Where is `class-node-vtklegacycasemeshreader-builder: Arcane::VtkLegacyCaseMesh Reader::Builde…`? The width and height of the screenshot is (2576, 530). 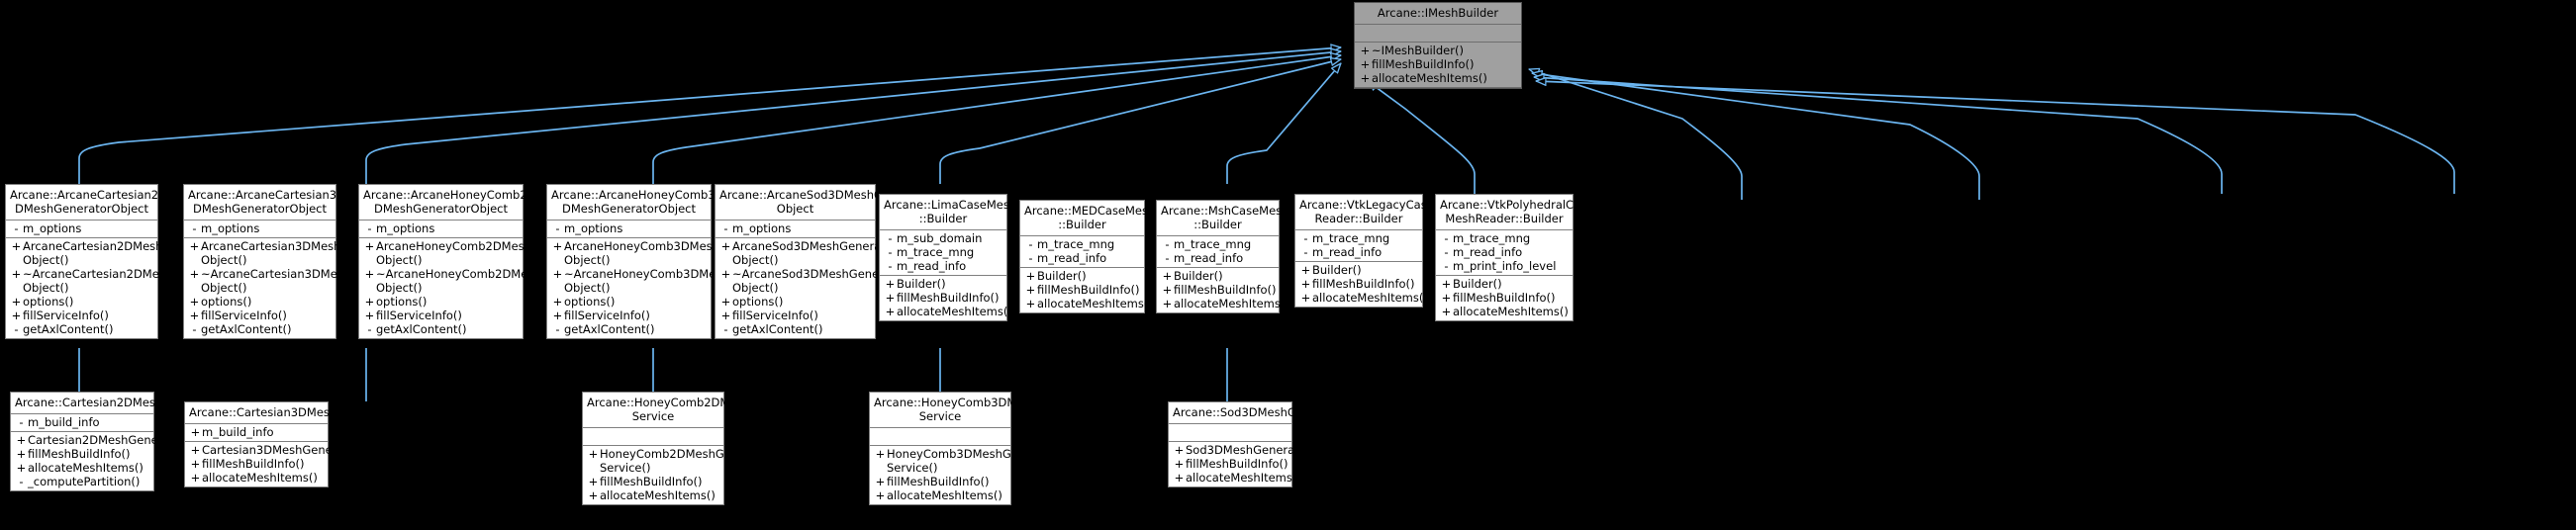
class-node-vtklegacycasemeshreader-builder: Arcane::VtkLegacyCaseMesh Reader::Builde… is located at coordinates (1379, 251).